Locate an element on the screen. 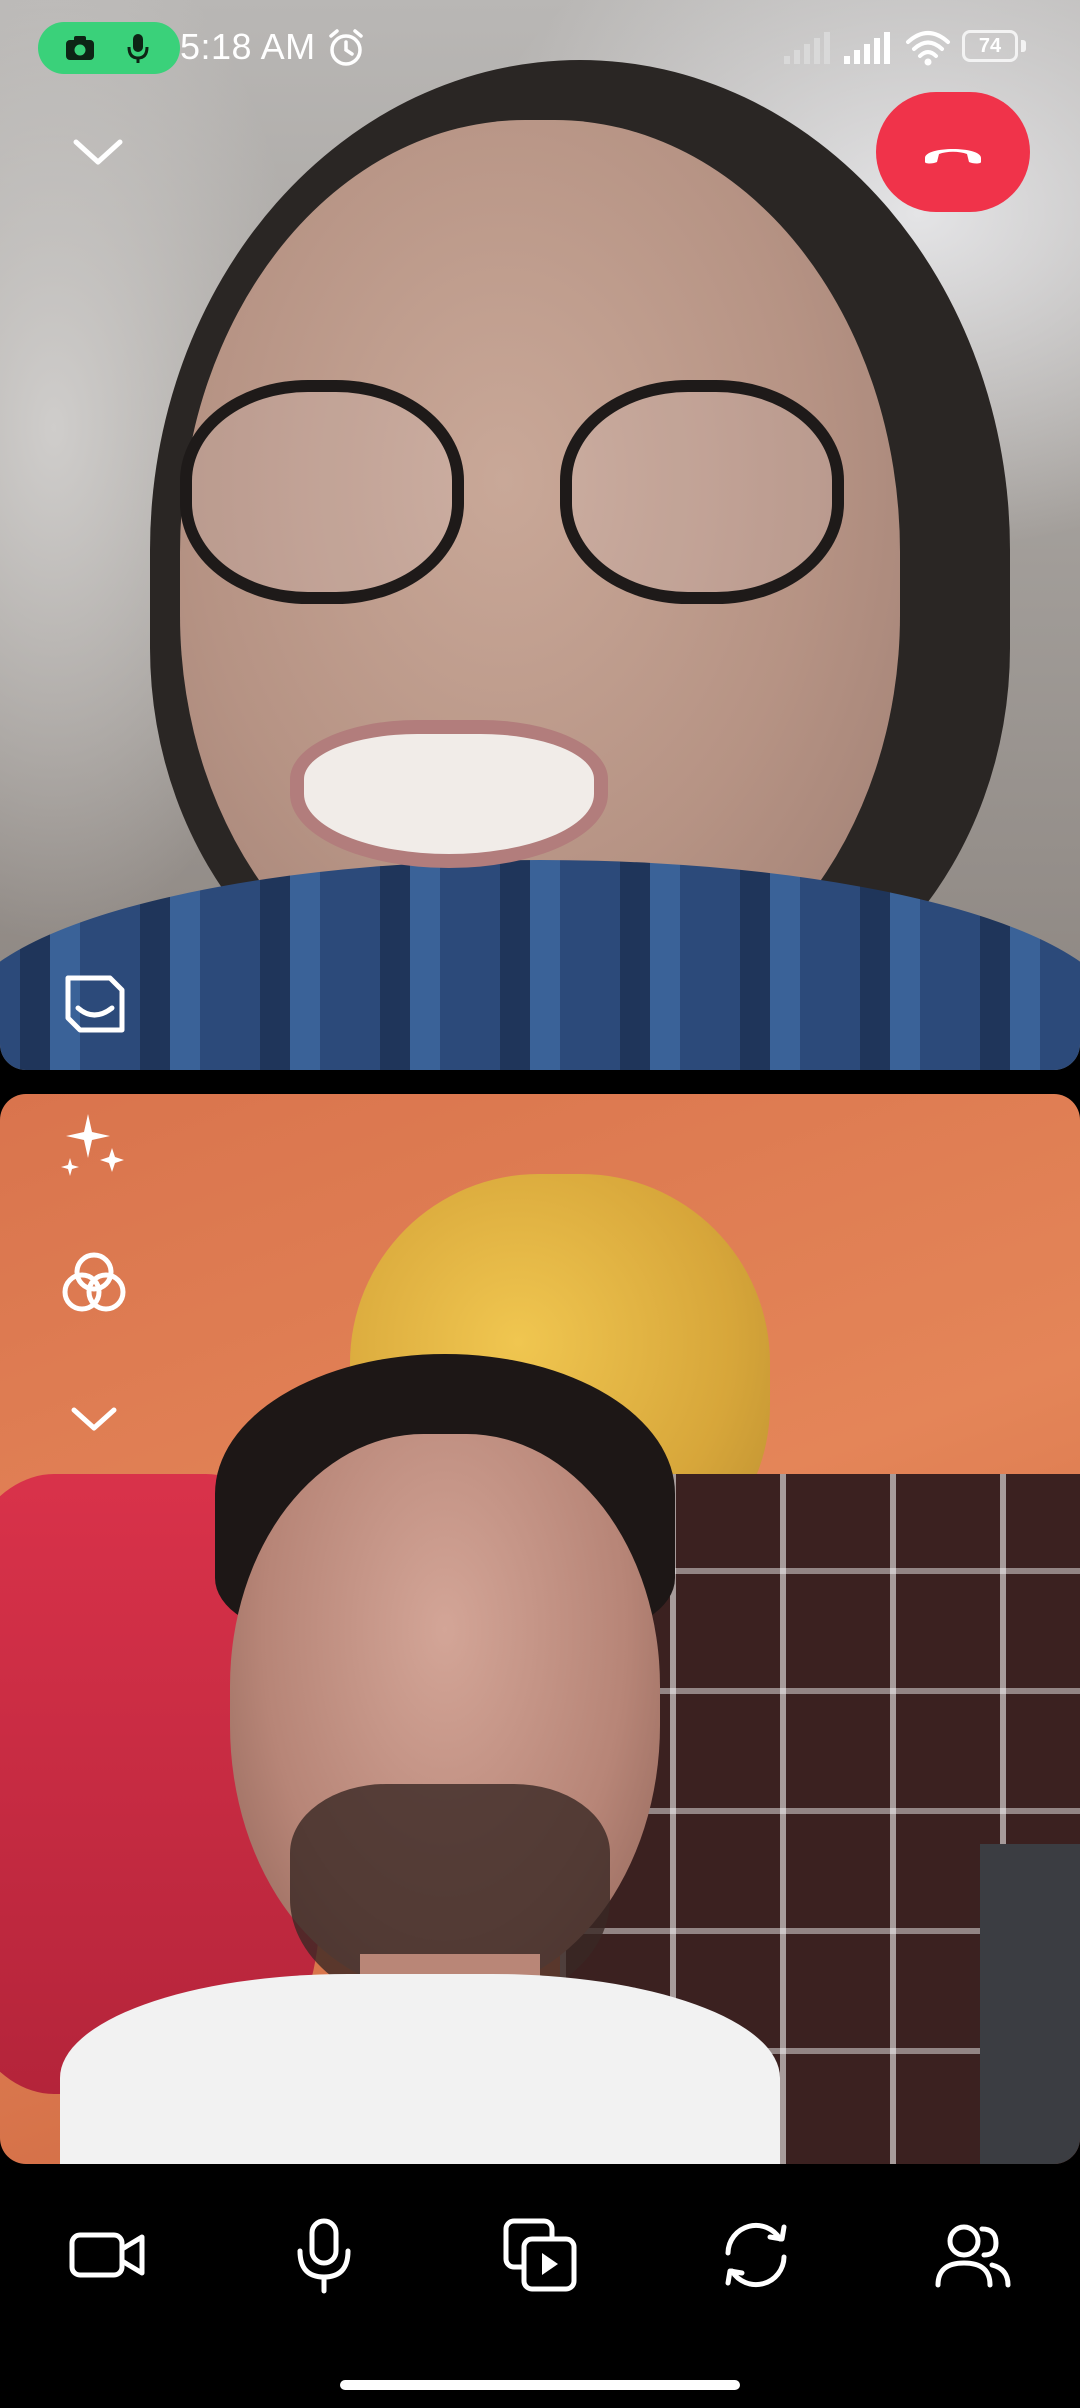  battery-level: 74 is located at coordinates (990, 46).